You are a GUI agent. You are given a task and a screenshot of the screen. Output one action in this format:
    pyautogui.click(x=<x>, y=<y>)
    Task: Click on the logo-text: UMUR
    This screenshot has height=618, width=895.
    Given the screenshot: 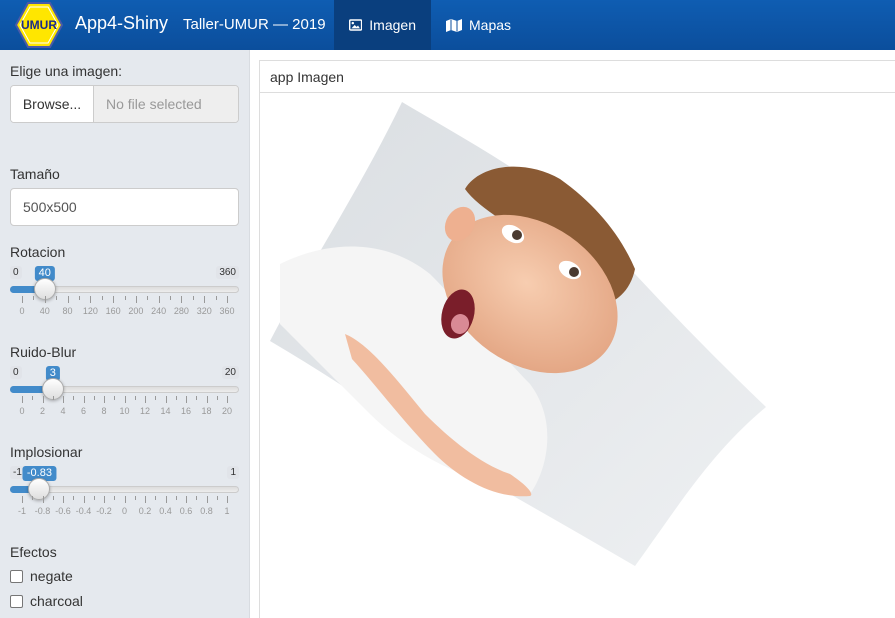 What is the action you would take?
    pyautogui.click(x=39, y=25)
    